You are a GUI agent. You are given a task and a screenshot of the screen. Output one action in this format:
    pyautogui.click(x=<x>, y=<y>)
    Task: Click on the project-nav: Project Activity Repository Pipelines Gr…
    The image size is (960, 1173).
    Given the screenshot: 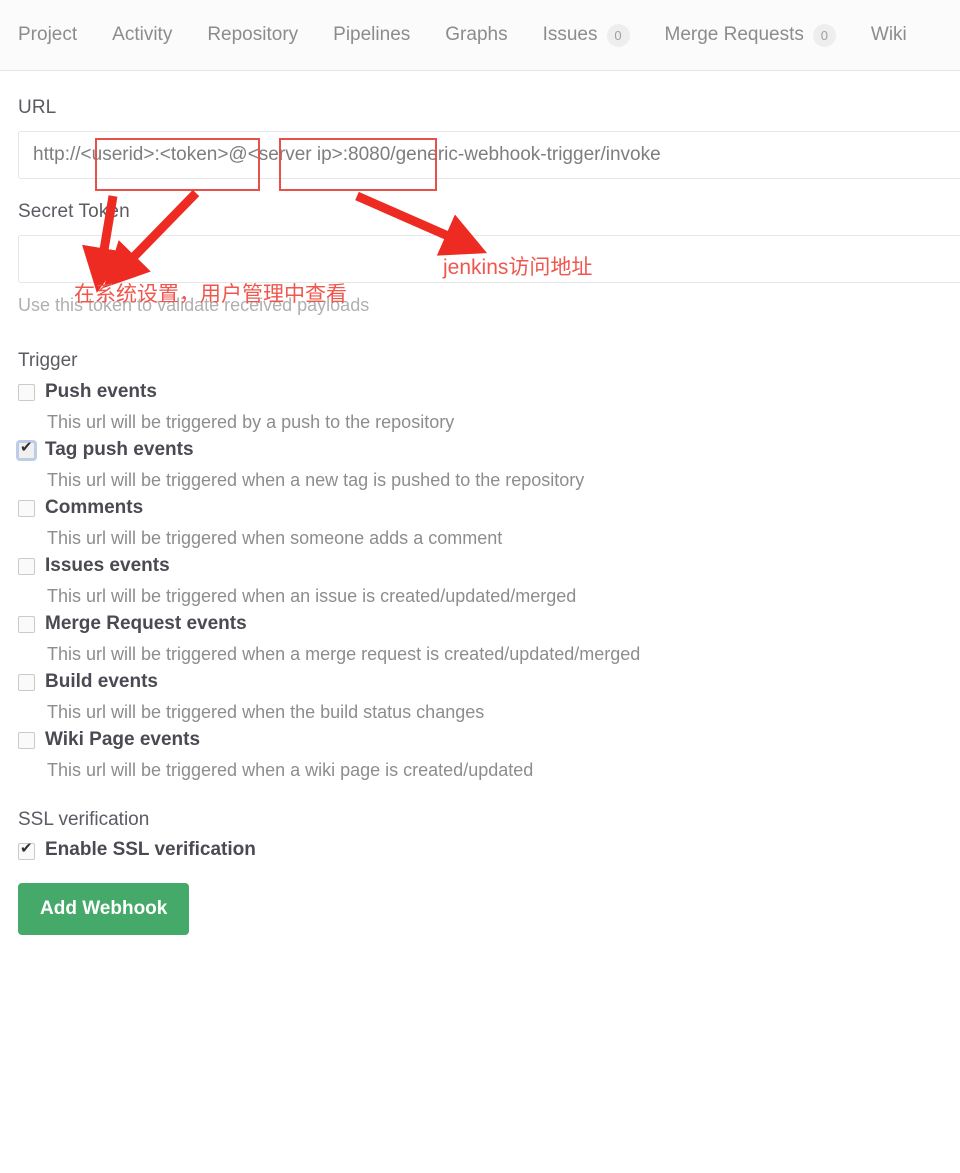 What is the action you would take?
    pyautogui.click(x=480, y=35)
    